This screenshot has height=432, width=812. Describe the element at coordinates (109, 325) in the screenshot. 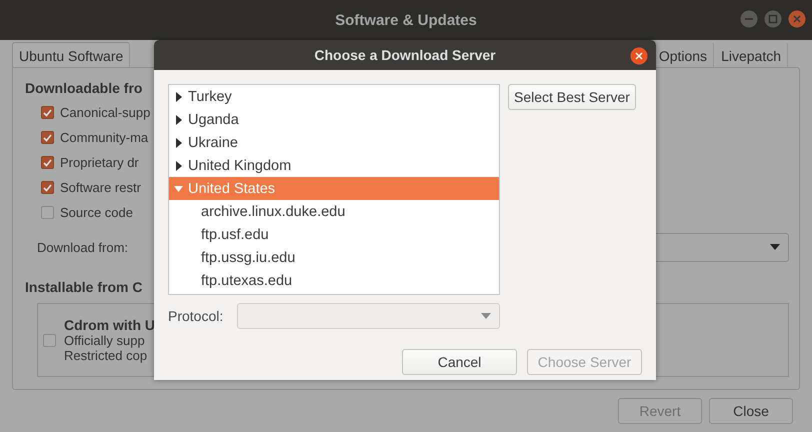

I see `cdrom-title: Cdrom with U` at that location.